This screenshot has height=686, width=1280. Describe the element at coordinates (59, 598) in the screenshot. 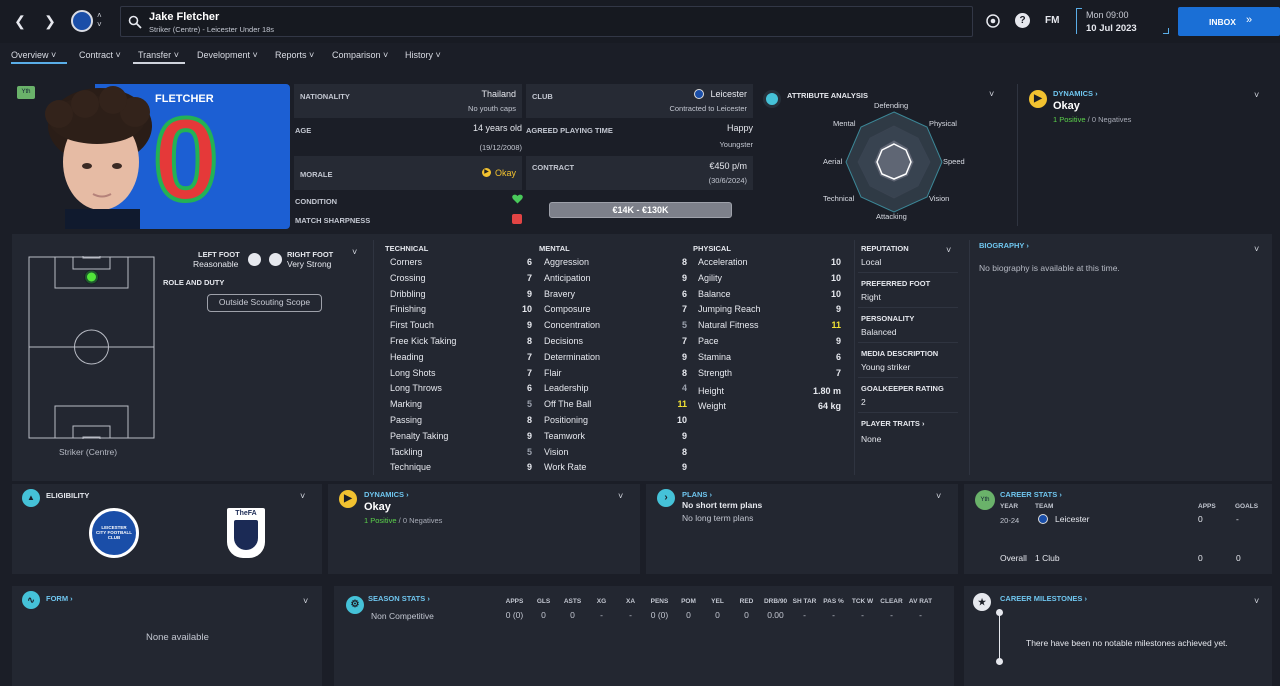

I see `form-link: FORM ›` at that location.